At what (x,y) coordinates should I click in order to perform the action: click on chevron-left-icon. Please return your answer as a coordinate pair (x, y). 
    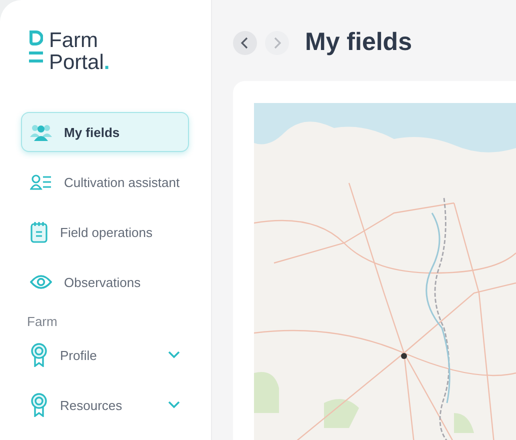
    Looking at the image, I should click on (245, 42).